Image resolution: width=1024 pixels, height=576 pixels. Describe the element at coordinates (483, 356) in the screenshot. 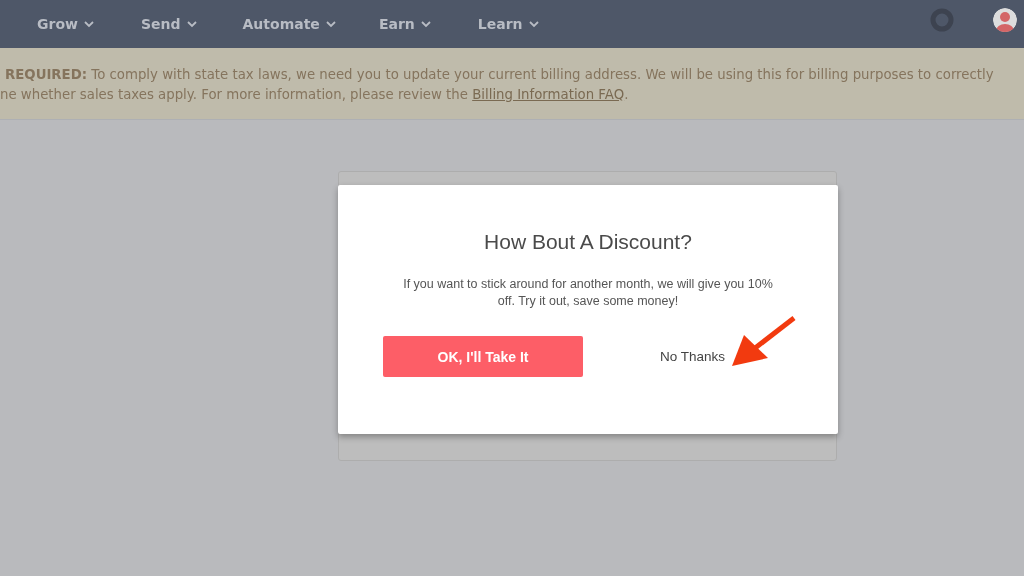

I see `accept-button: OK, I'll Take It` at that location.